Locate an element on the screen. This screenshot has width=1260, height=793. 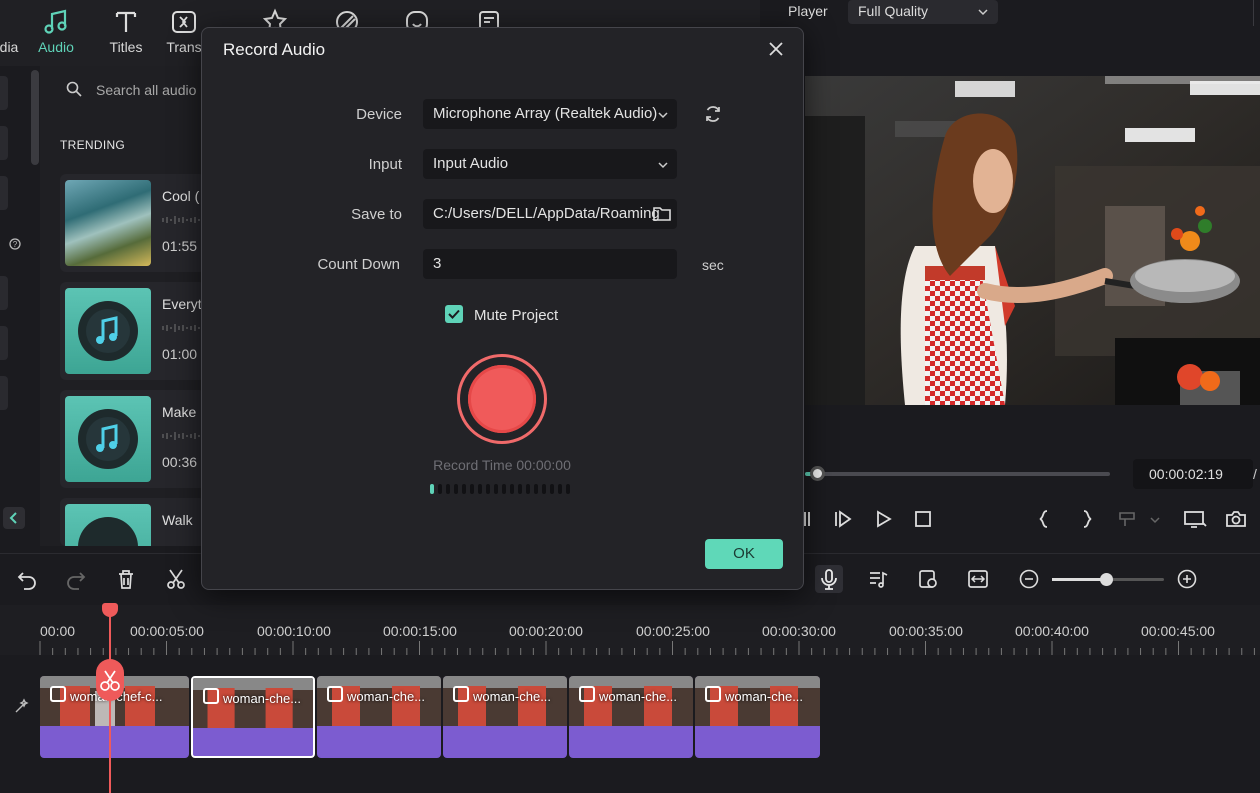
tab-media: dia is located at coordinates (11, 33).